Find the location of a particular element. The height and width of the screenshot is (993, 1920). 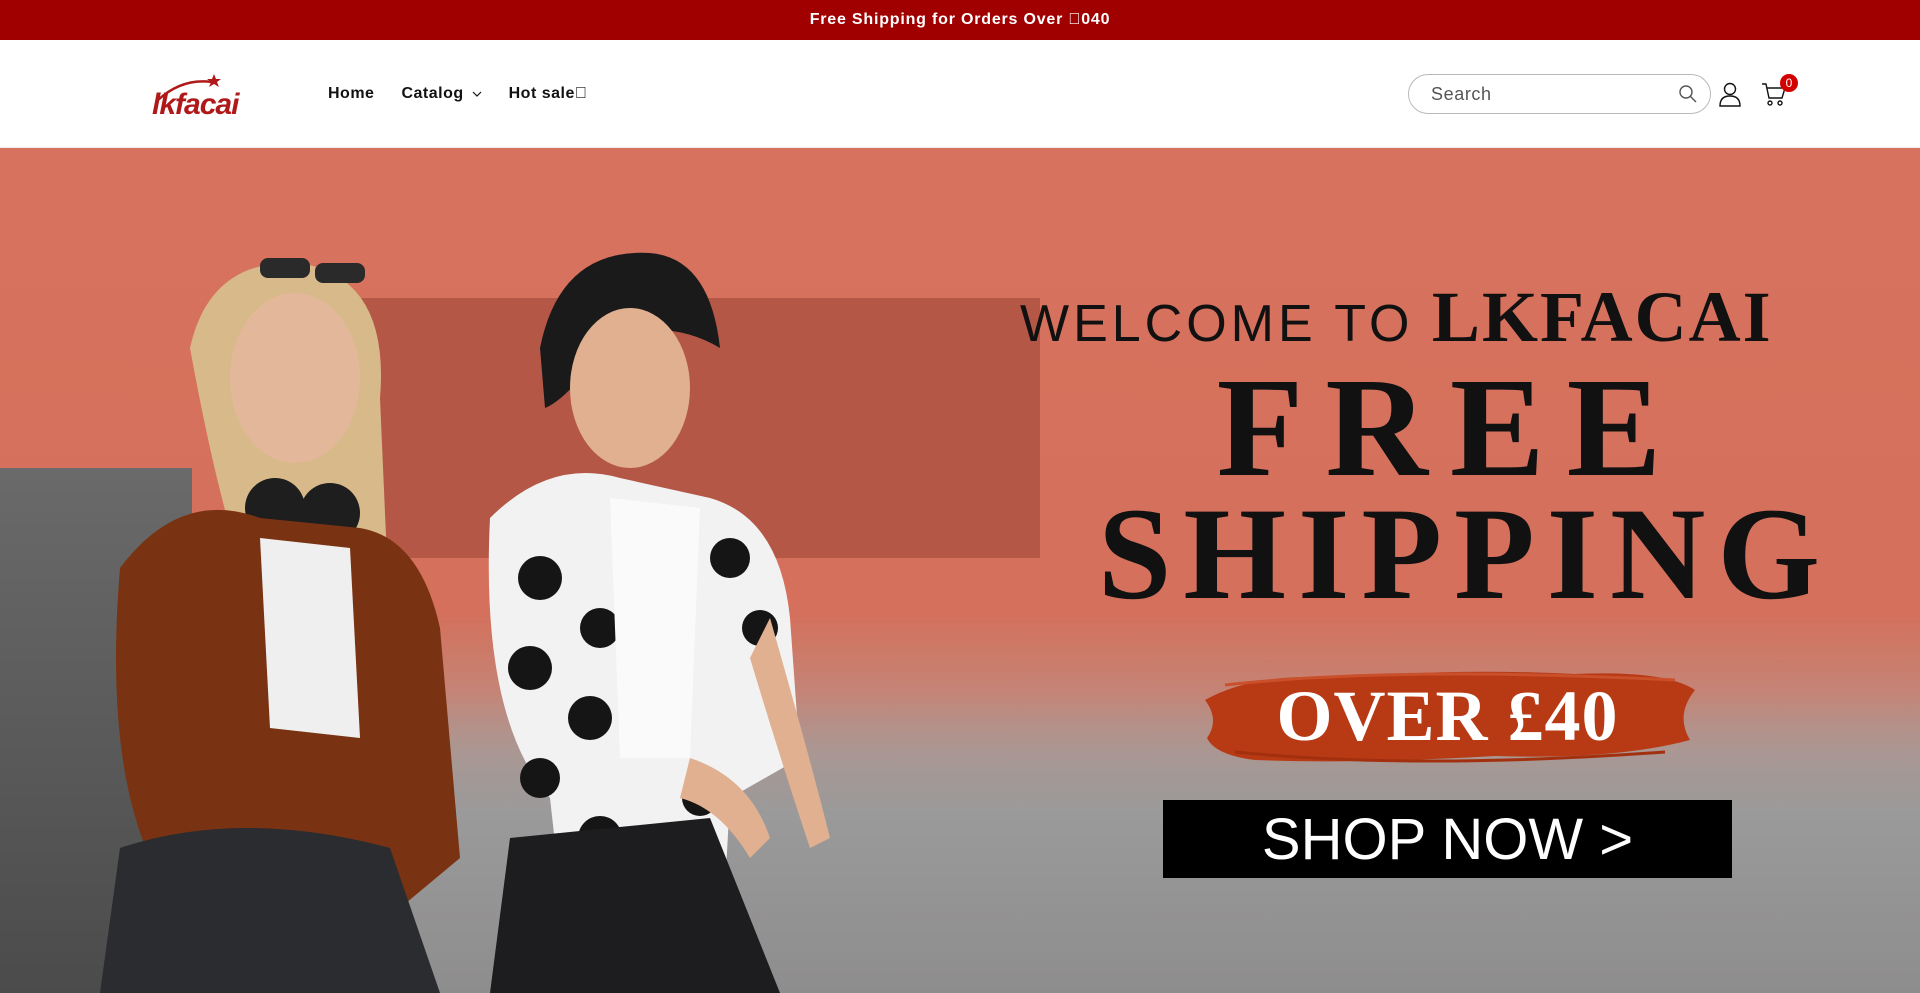

nav-item-hot-sale: Hot sale is located at coordinates (548, 94).